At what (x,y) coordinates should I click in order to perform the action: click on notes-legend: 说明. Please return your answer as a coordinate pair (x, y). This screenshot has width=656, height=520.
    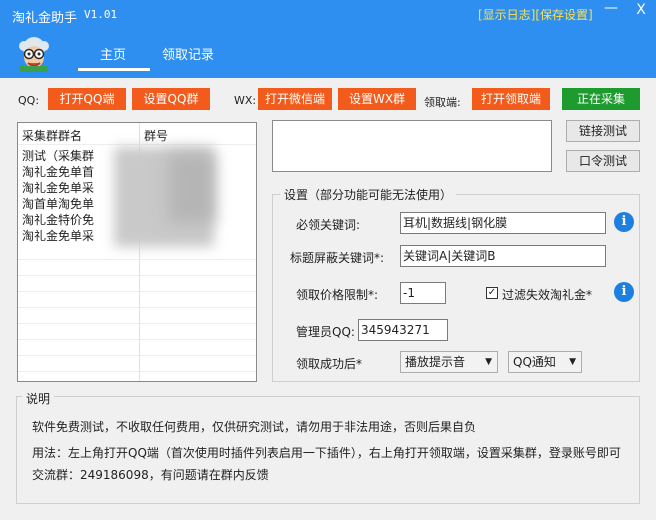
    Looking at the image, I should click on (38, 398).